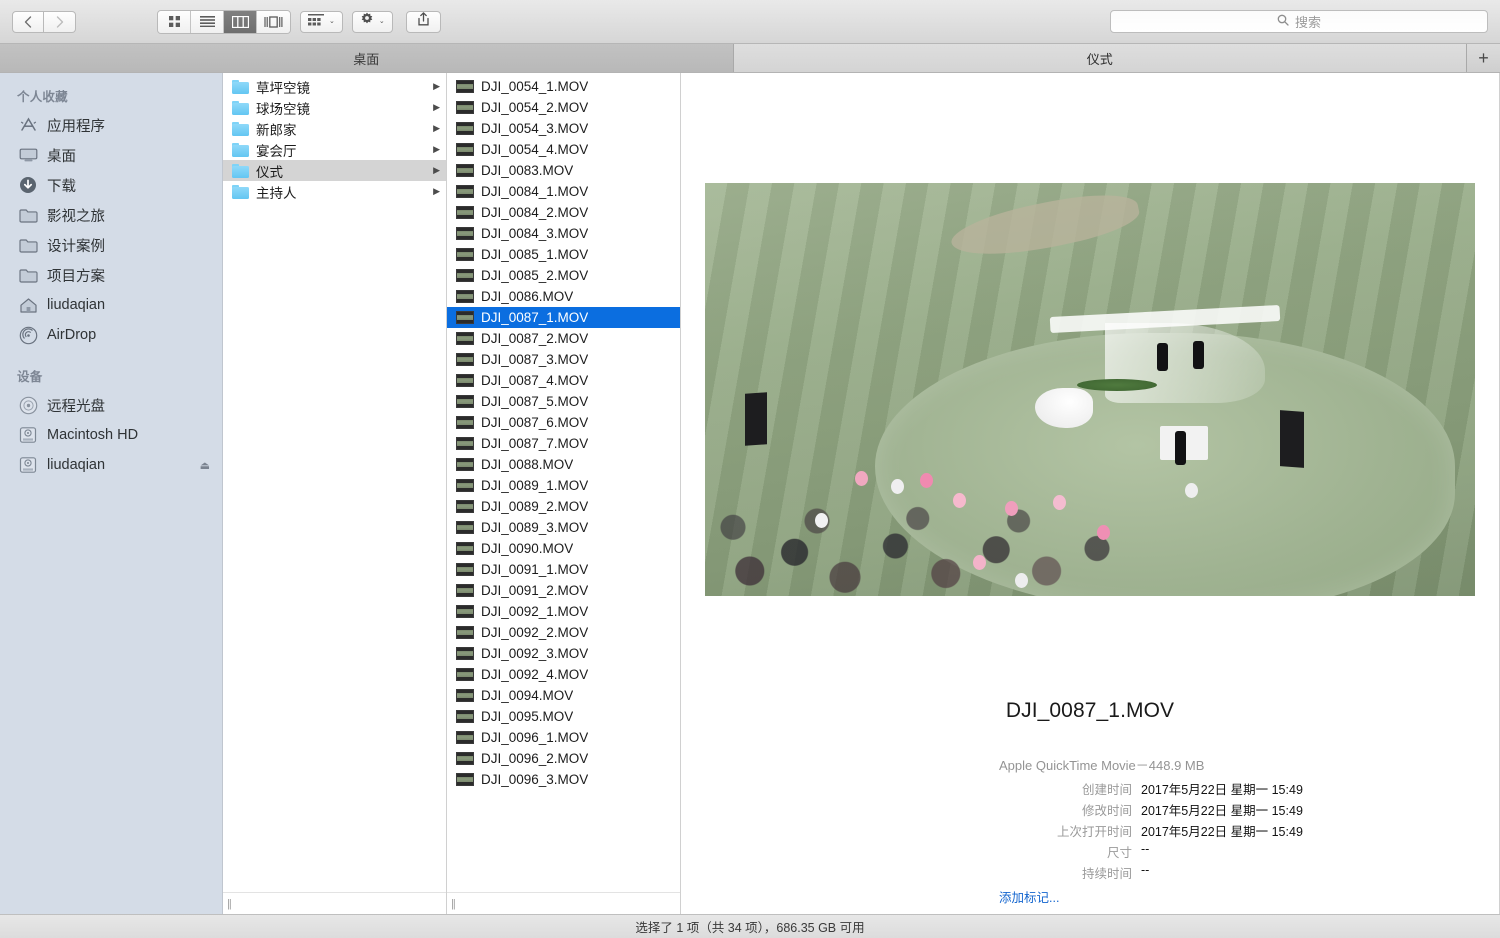 Image resolution: width=1500 pixels, height=938 pixels. I want to click on sidebar-item-desktop: 桌面, so click(111, 155).